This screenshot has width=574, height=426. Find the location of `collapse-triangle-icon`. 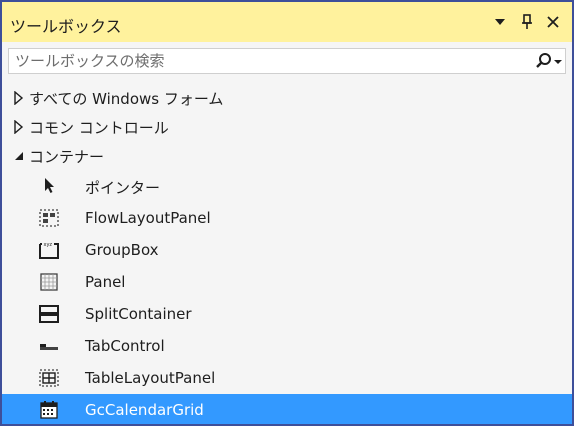

collapse-triangle-icon is located at coordinates (19, 156).